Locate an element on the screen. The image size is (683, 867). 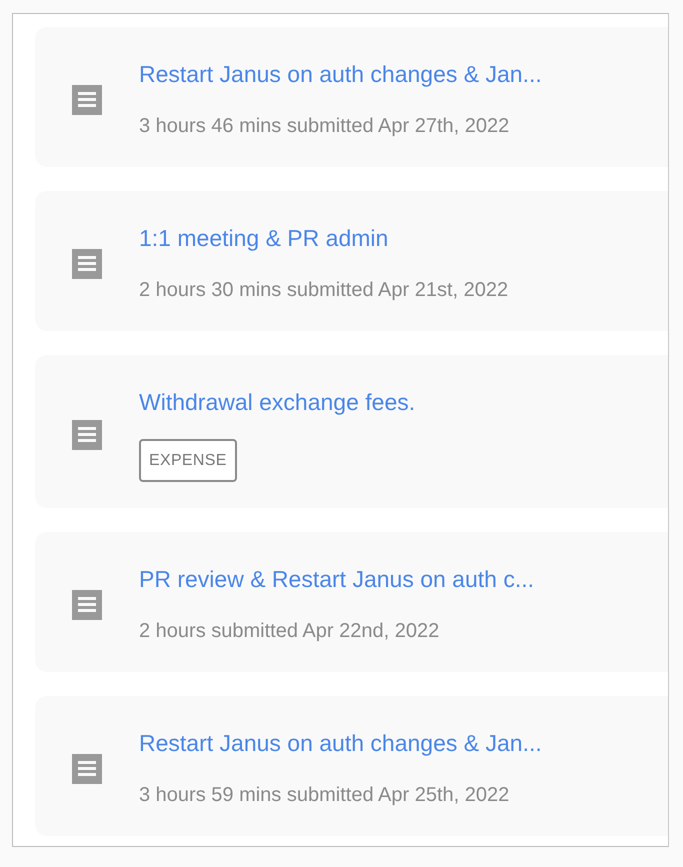
entry-title-link: Withdrawal exchange fees. is located at coordinates (277, 402).